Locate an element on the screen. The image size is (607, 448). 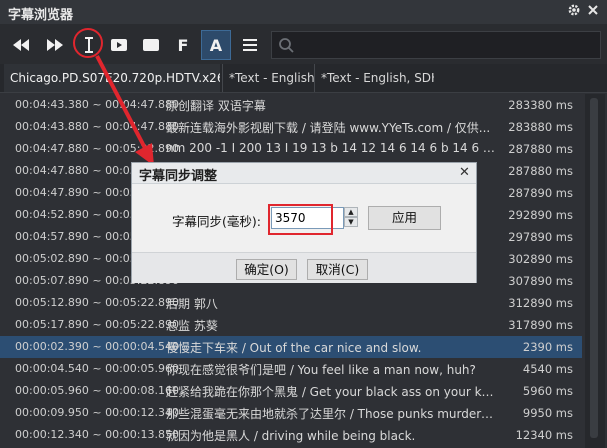
apply-button: 应用 is located at coordinates (404, 218).